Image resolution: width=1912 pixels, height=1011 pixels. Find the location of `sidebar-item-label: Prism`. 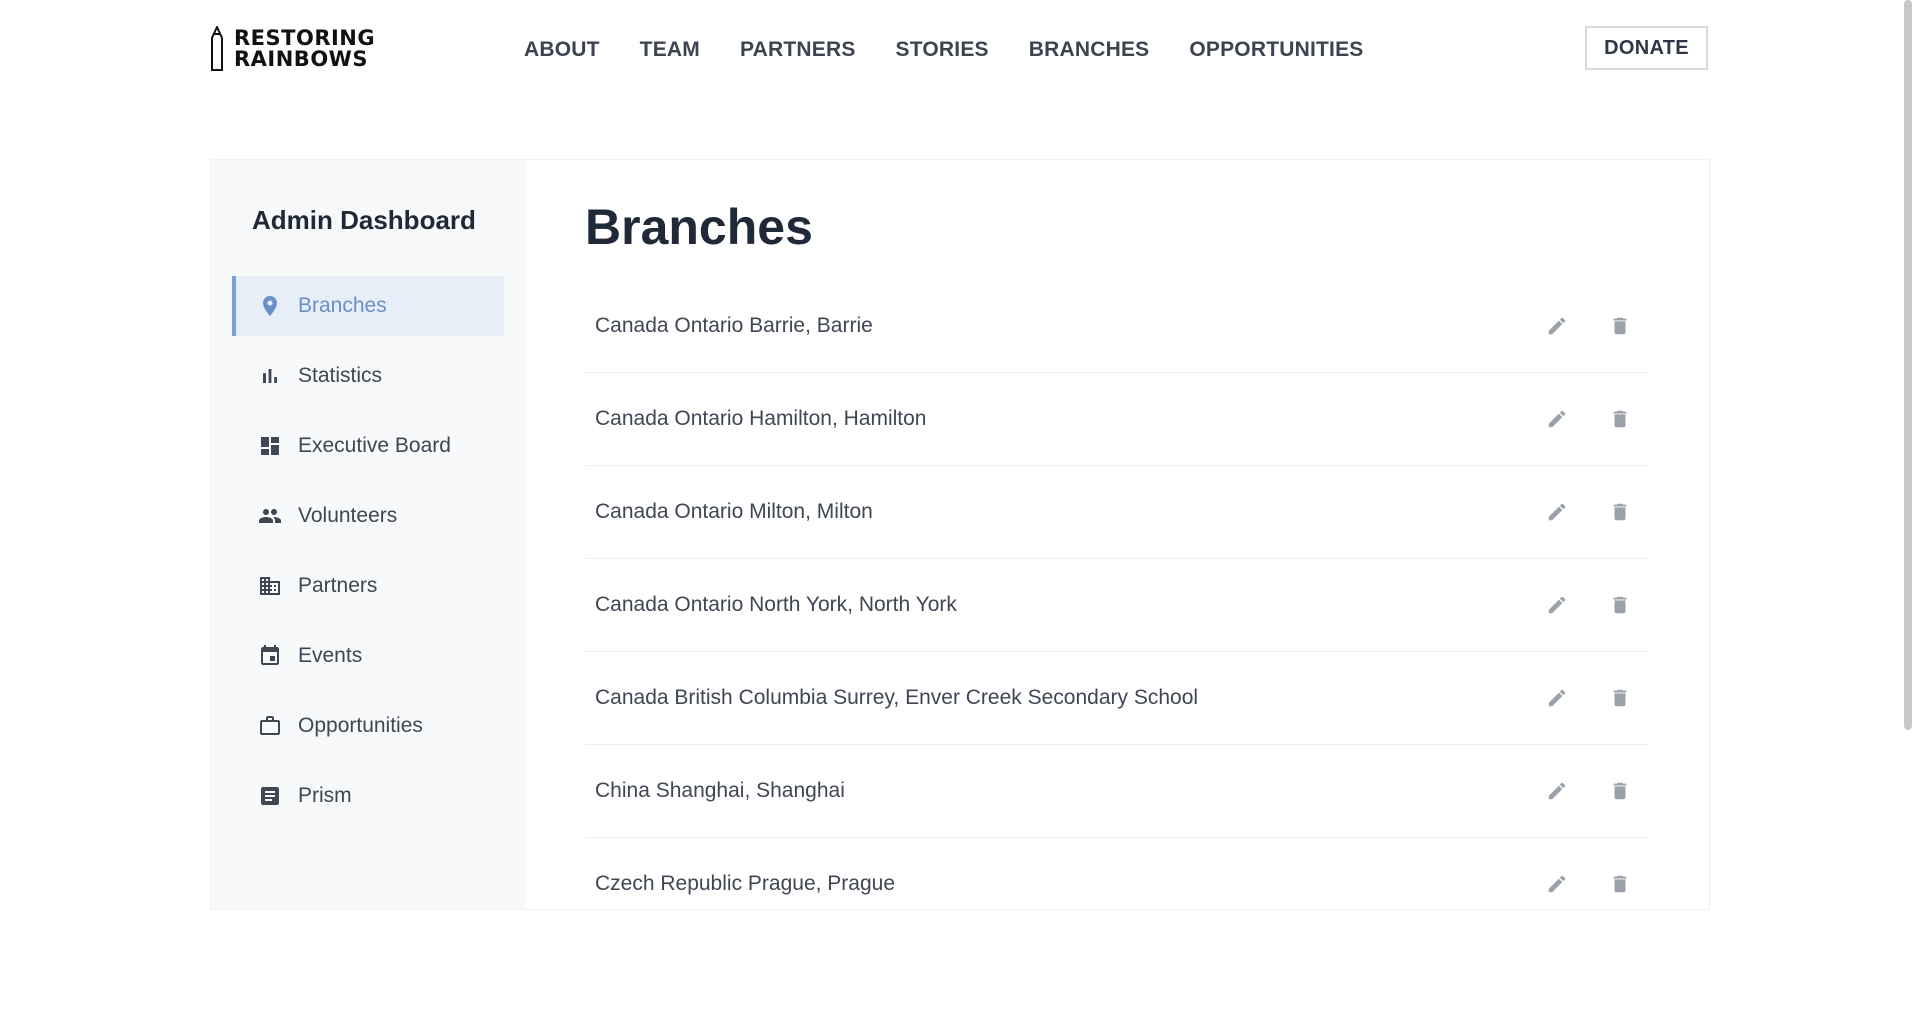

sidebar-item-label: Prism is located at coordinates (325, 795).